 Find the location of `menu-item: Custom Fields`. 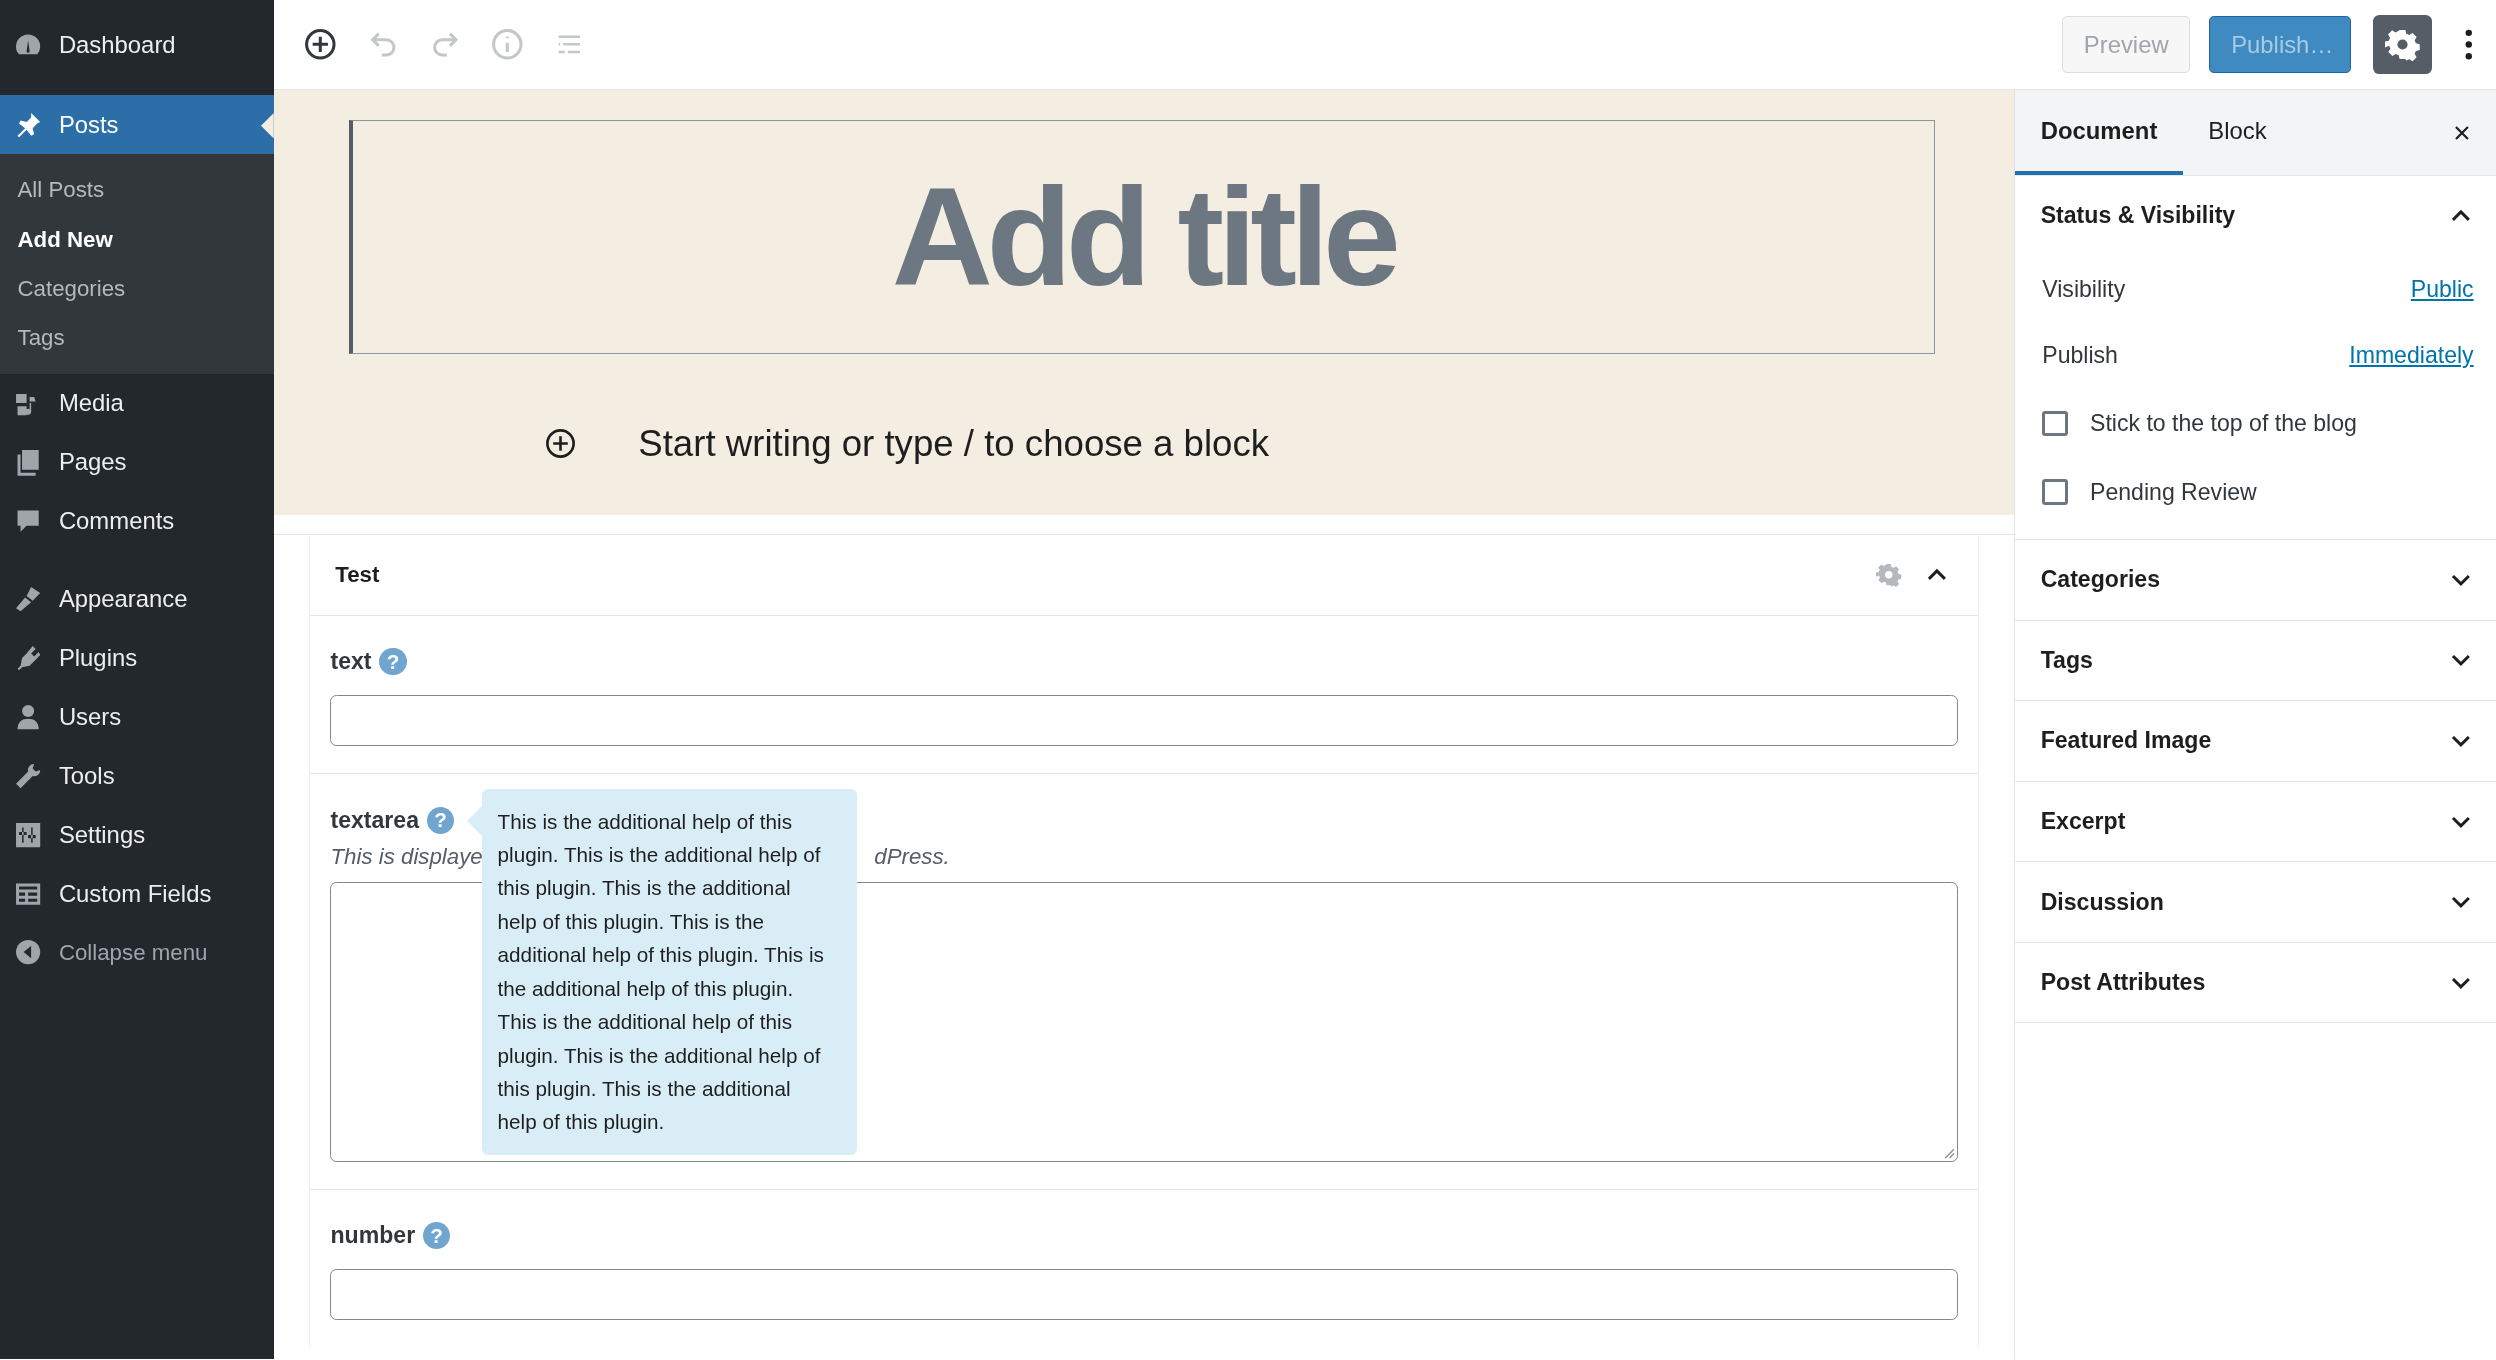

menu-item: Custom Fields is located at coordinates (137, 894).